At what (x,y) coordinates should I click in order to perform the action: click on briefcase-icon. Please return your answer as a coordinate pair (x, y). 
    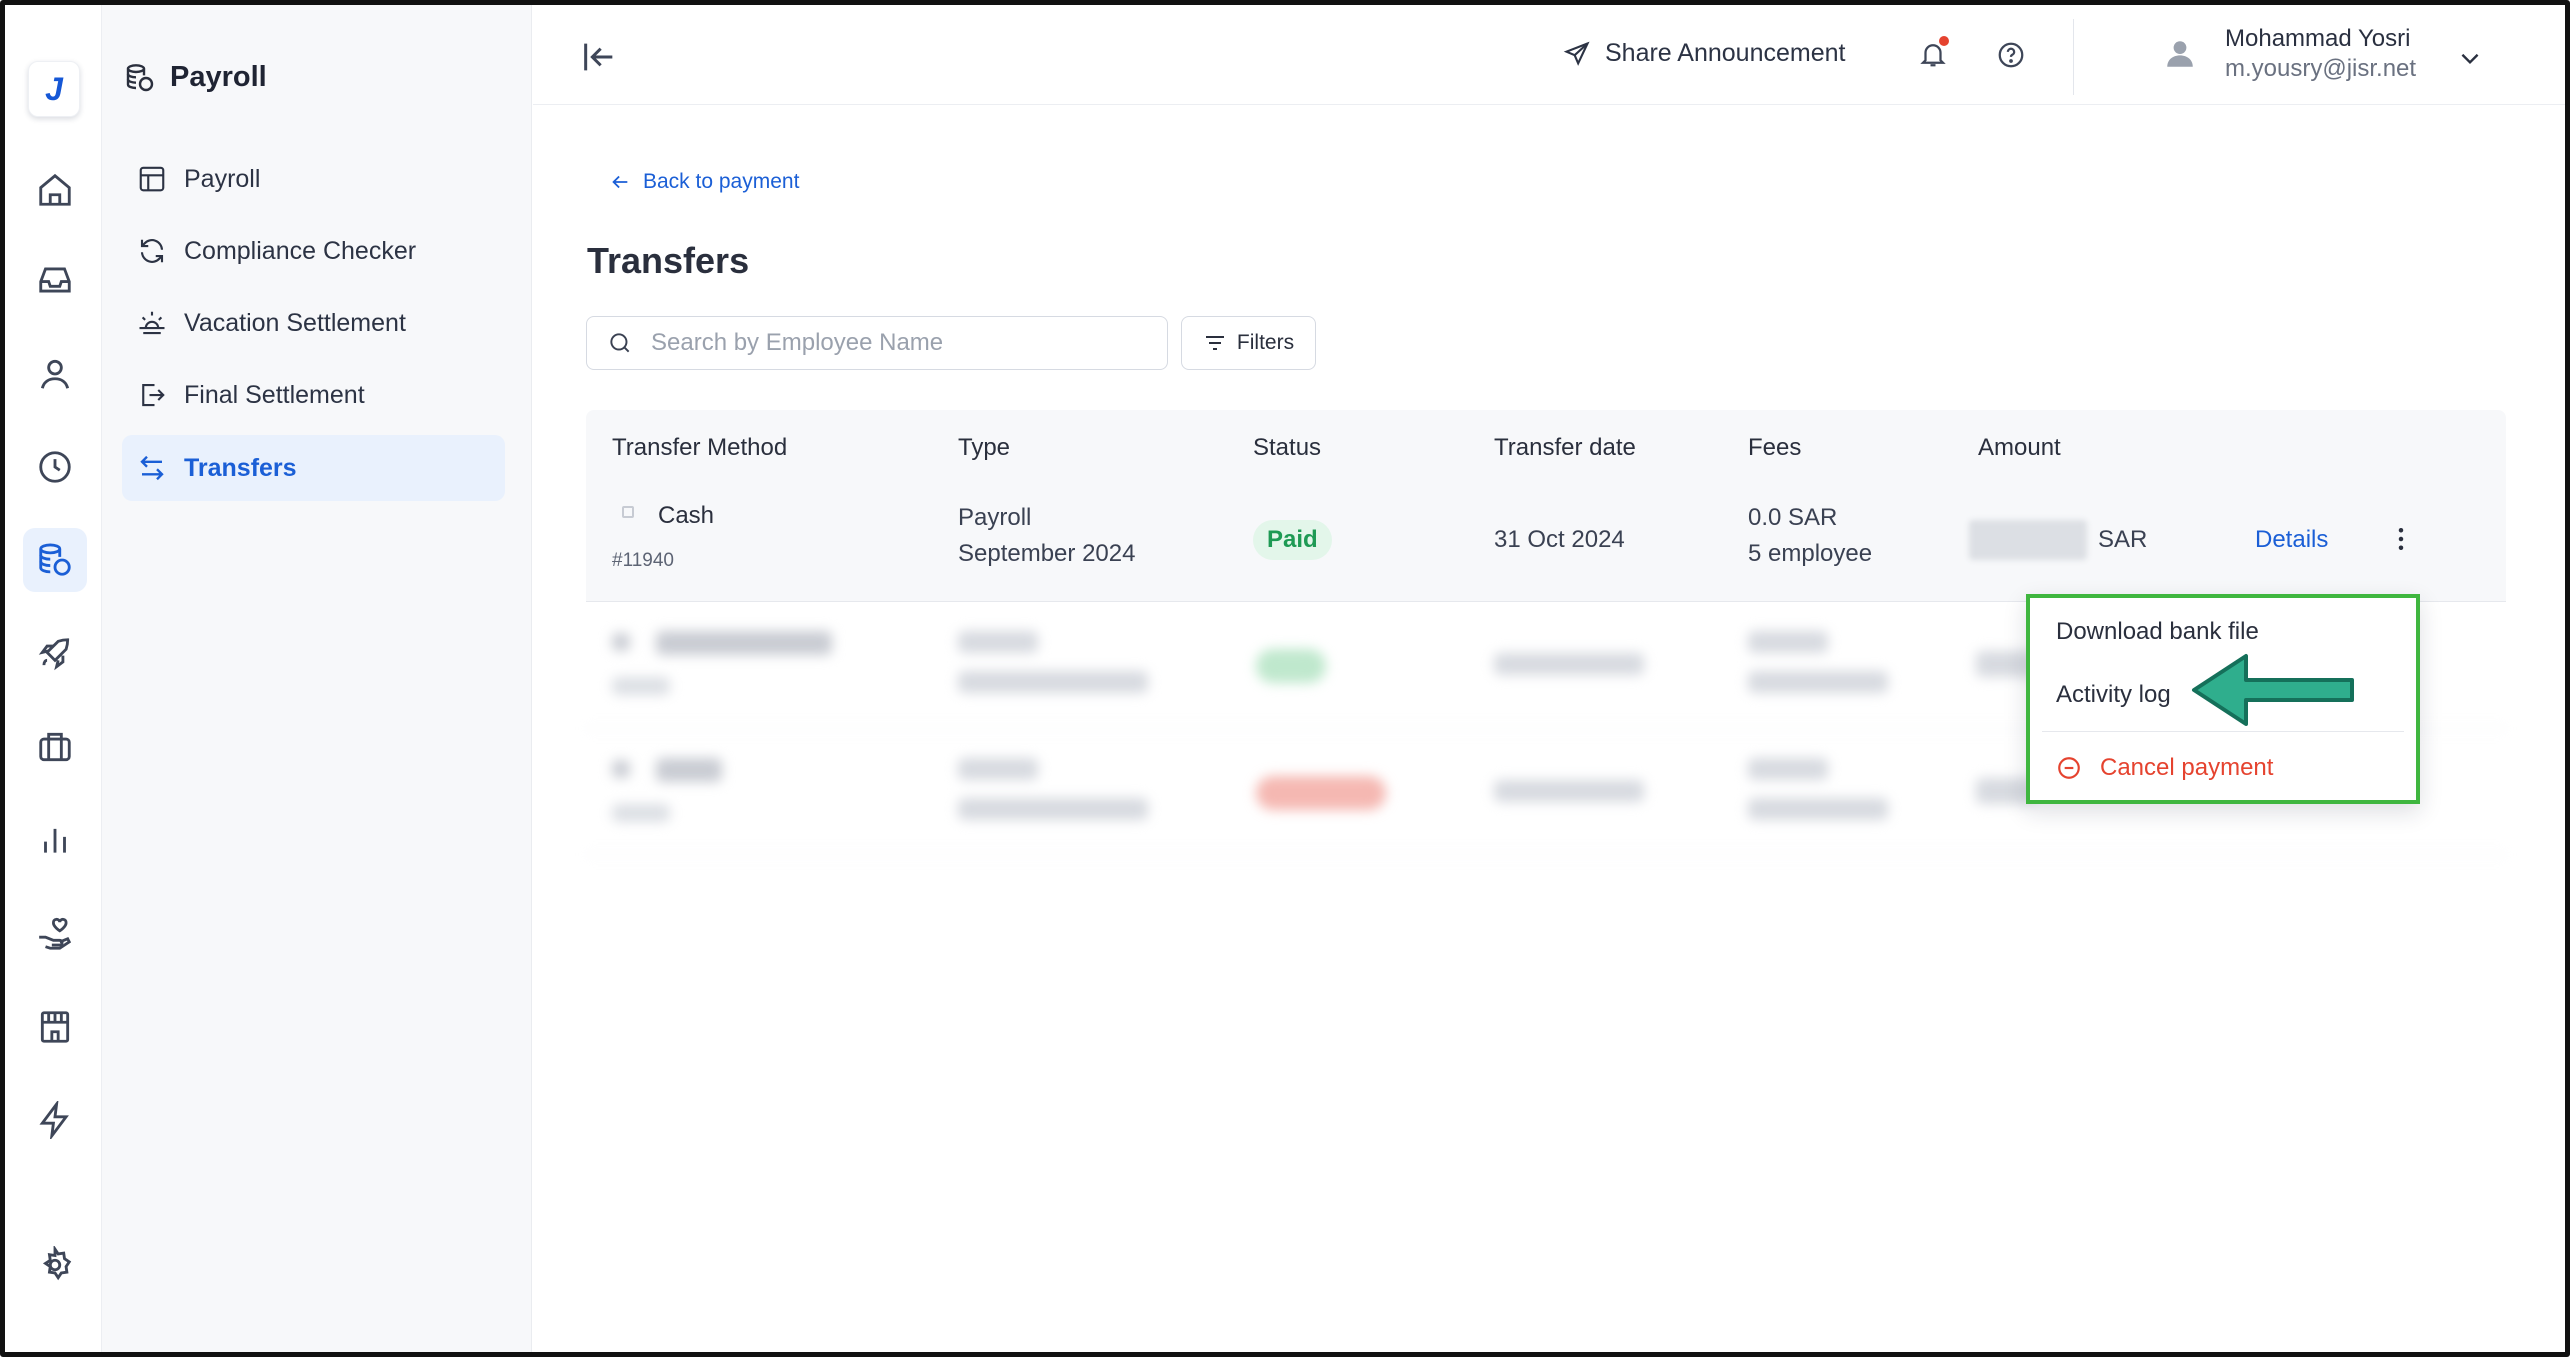
    Looking at the image, I should click on (55, 747).